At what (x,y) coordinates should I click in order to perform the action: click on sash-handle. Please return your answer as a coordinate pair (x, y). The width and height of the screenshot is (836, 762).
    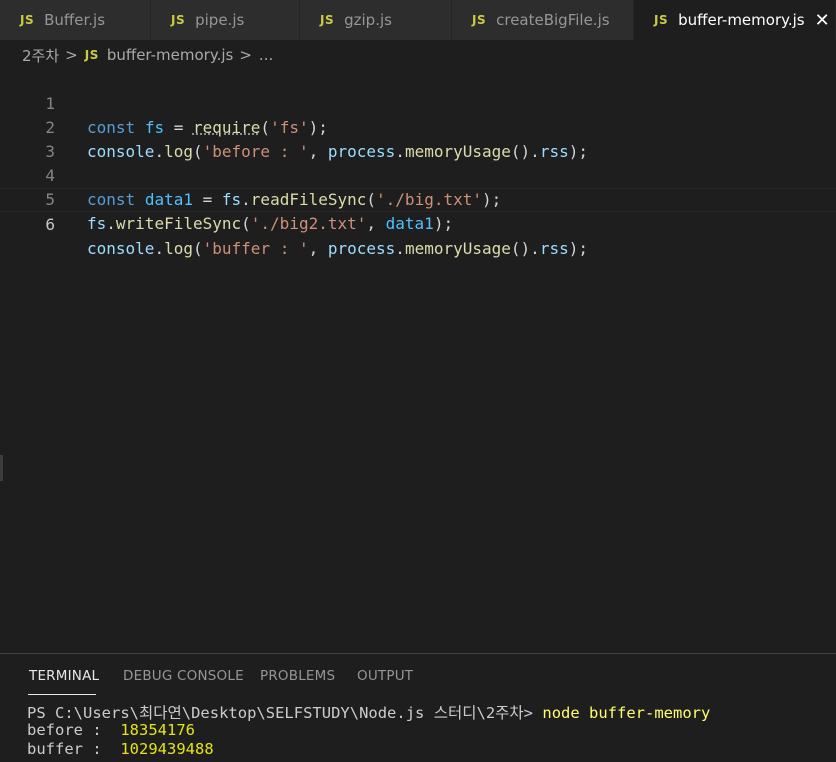
    Looking at the image, I should click on (1, 468).